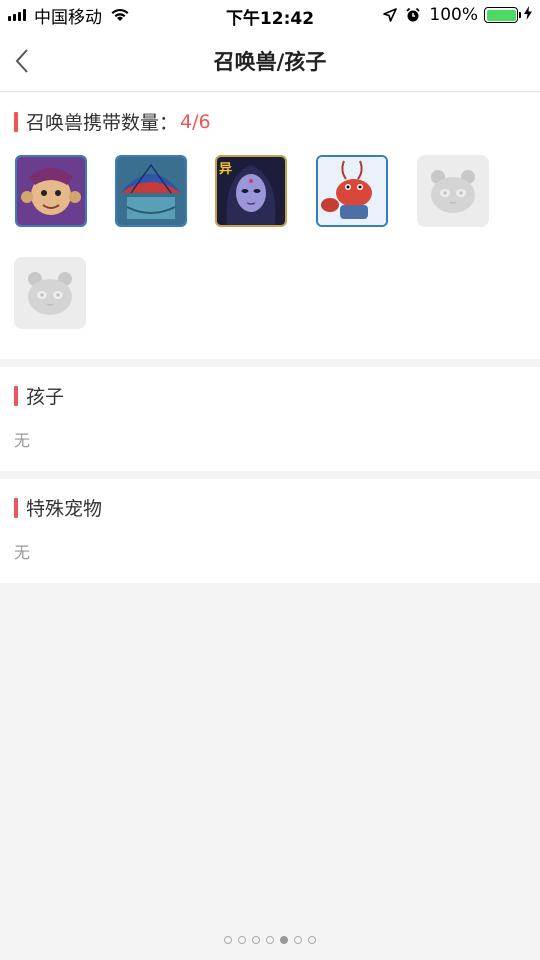 This screenshot has width=540, height=960. Describe the element at coordinates (45, 397) in the screenshot. I see `kids-section-title: 孩子` at that location.